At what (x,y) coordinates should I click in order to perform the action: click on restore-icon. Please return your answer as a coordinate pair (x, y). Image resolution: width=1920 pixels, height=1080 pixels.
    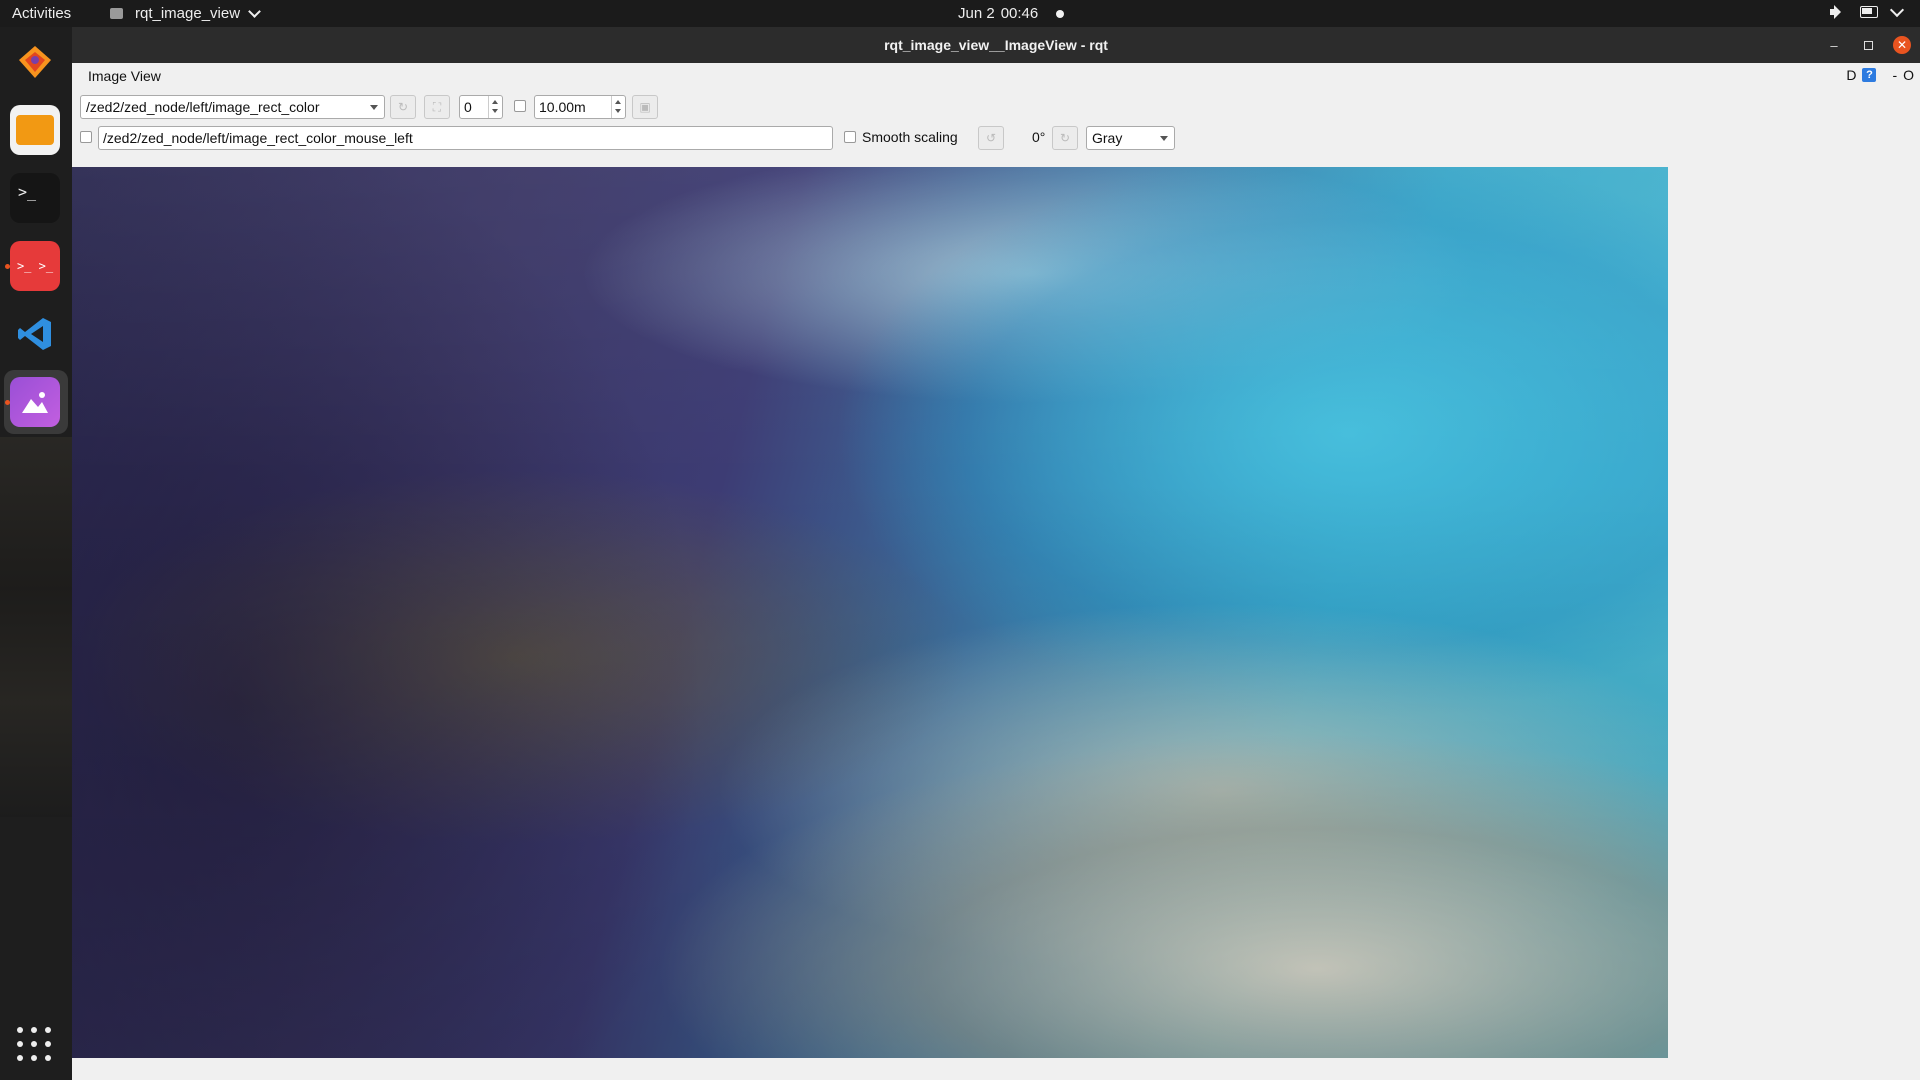
    Looking at the image, I should click on (1868, 45).